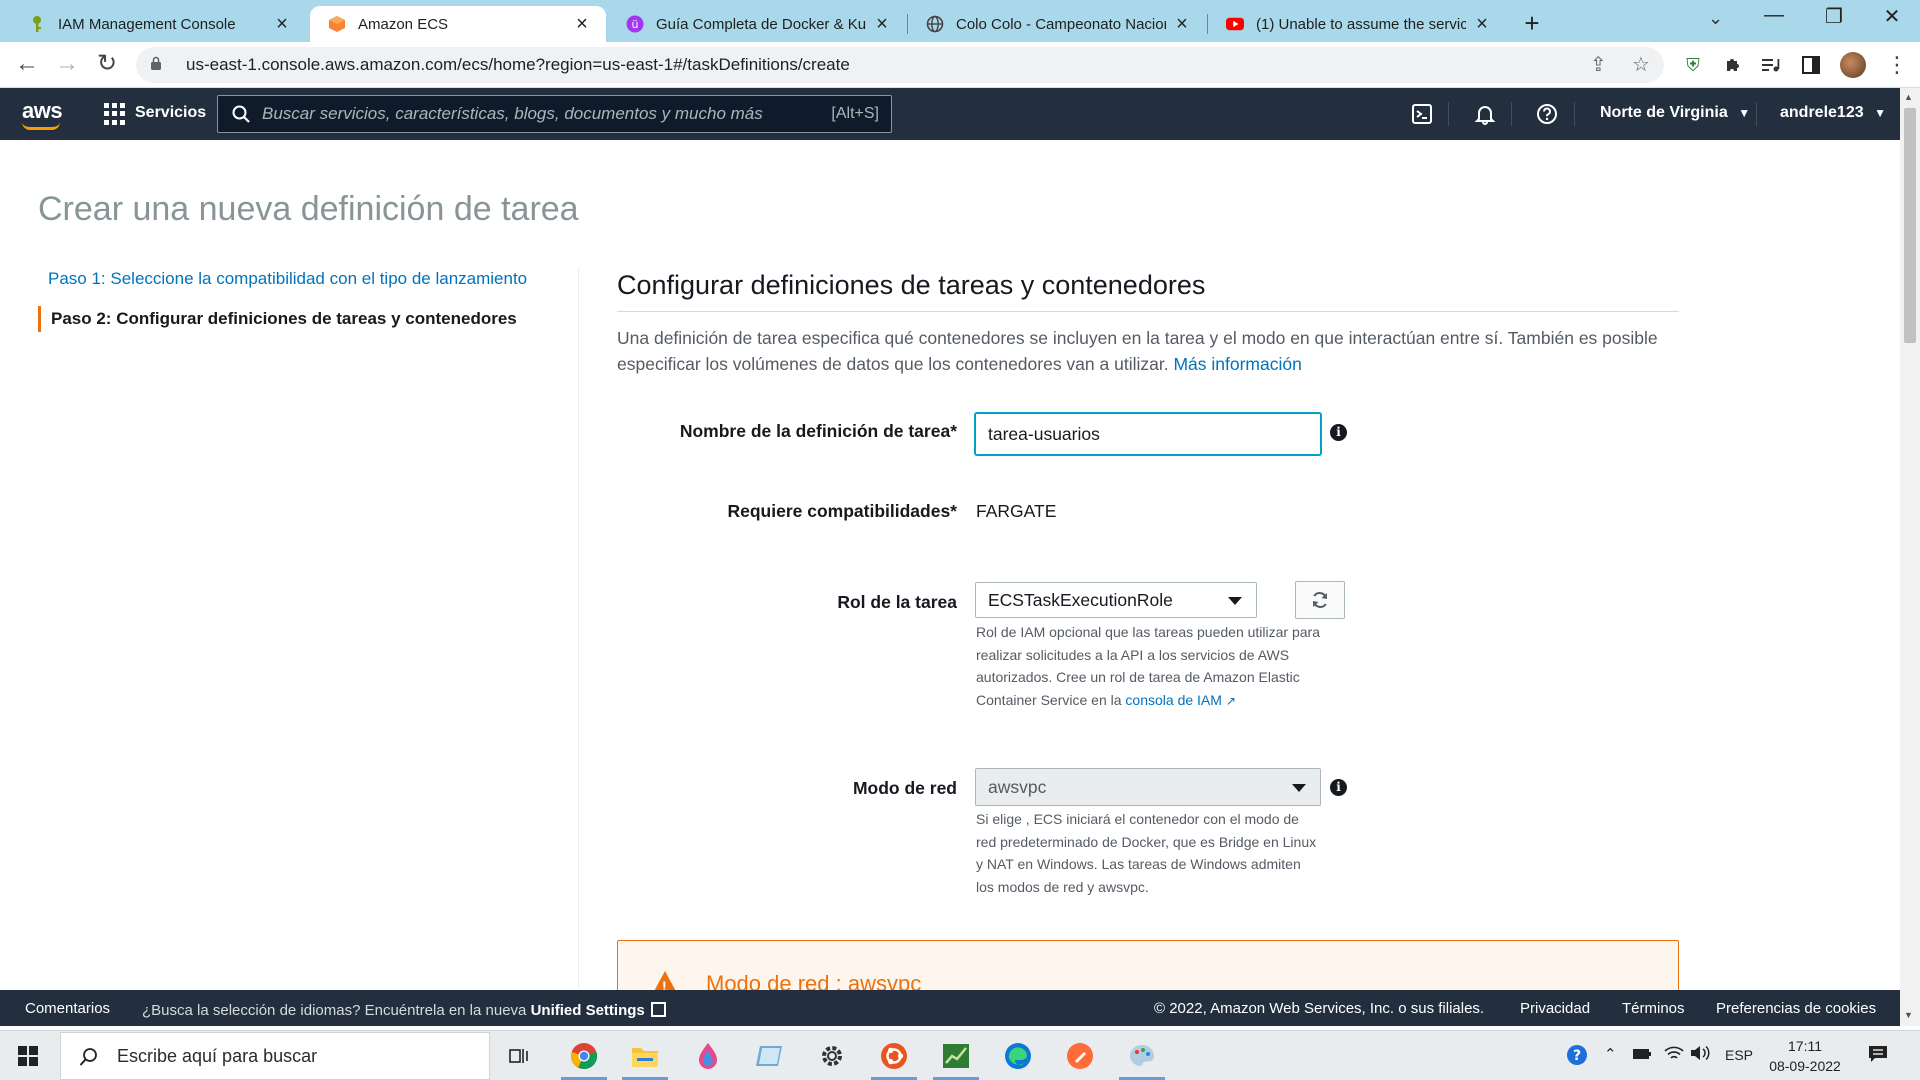  Describe the element at coordinates (1693, 65) in the screenshot. I see `shield-extension-icon: ⛨` at that location.